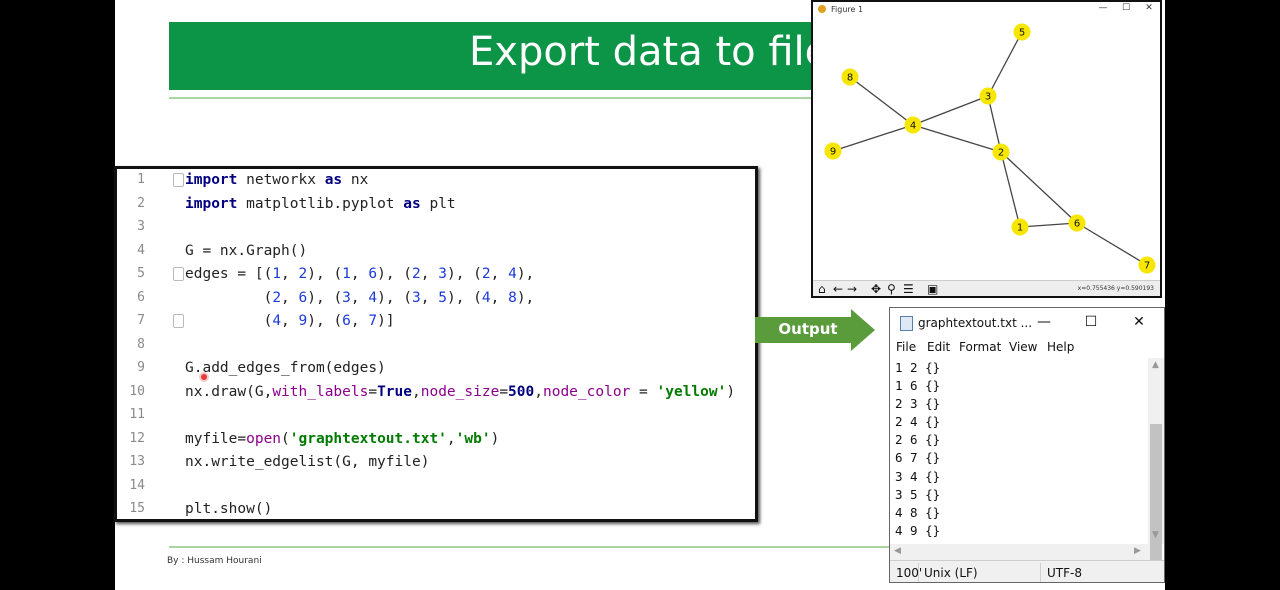 This screenshot has height=590, width=1280. I want to click on line-number: 1, so click(141, 179).